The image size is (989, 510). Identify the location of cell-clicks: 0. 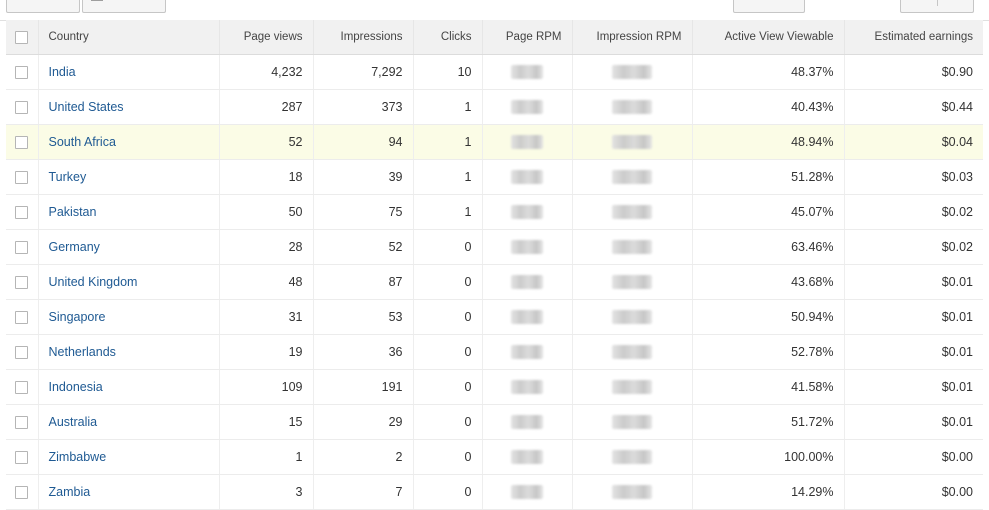
(448, 492).